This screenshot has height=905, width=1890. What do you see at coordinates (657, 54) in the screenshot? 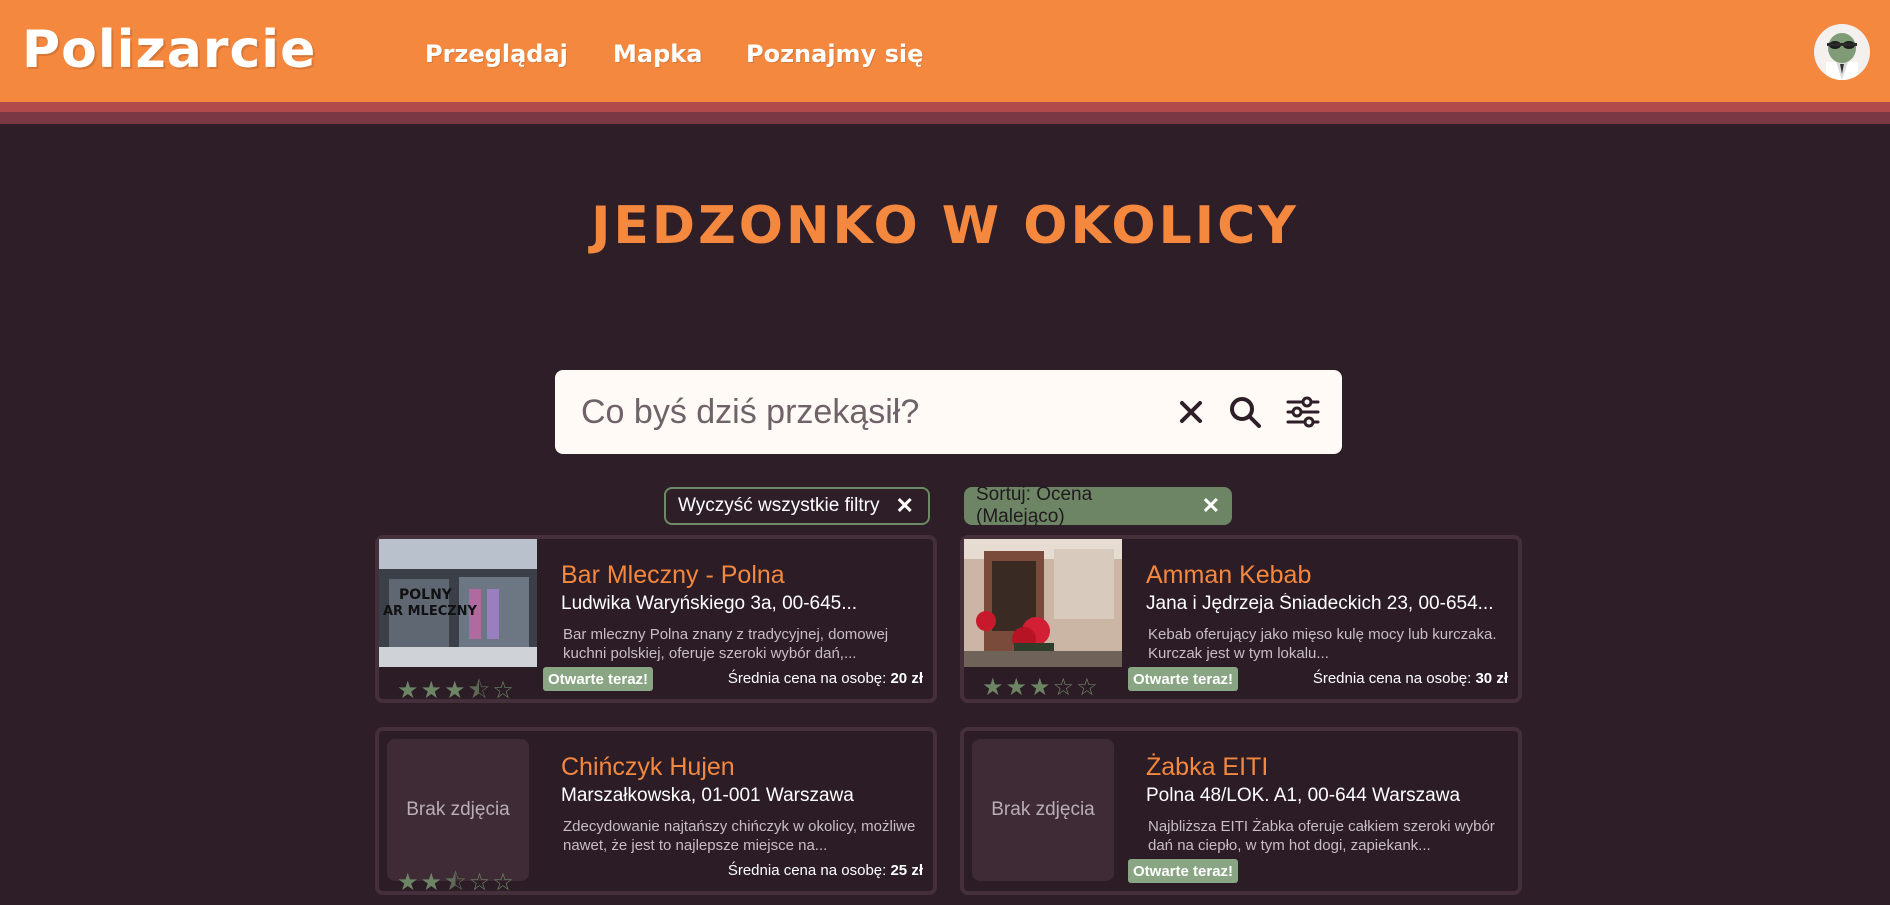
I see `nav-map-link: Mapka` at bounding box center [657, 54].